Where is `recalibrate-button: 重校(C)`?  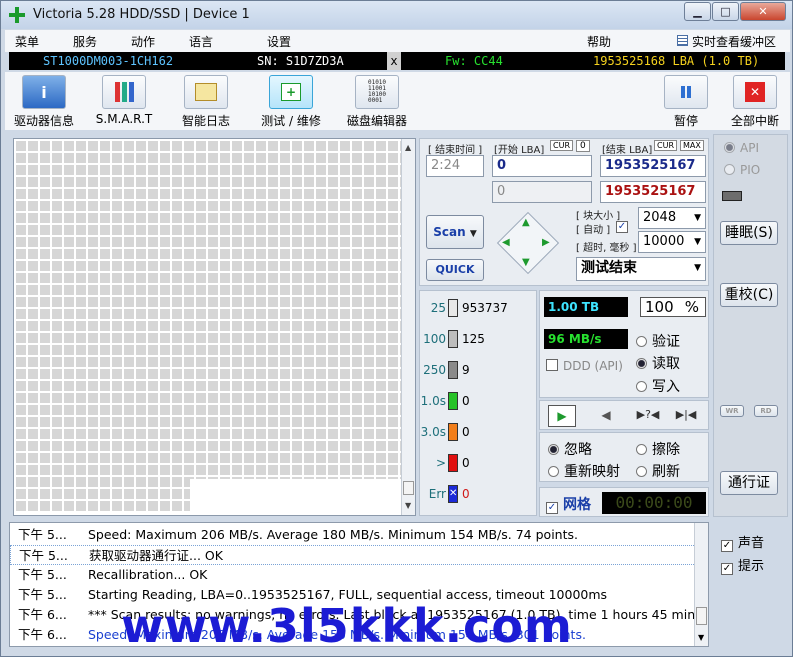 recalibrate-button: 重校(C) is located at coordinates (749, 295).